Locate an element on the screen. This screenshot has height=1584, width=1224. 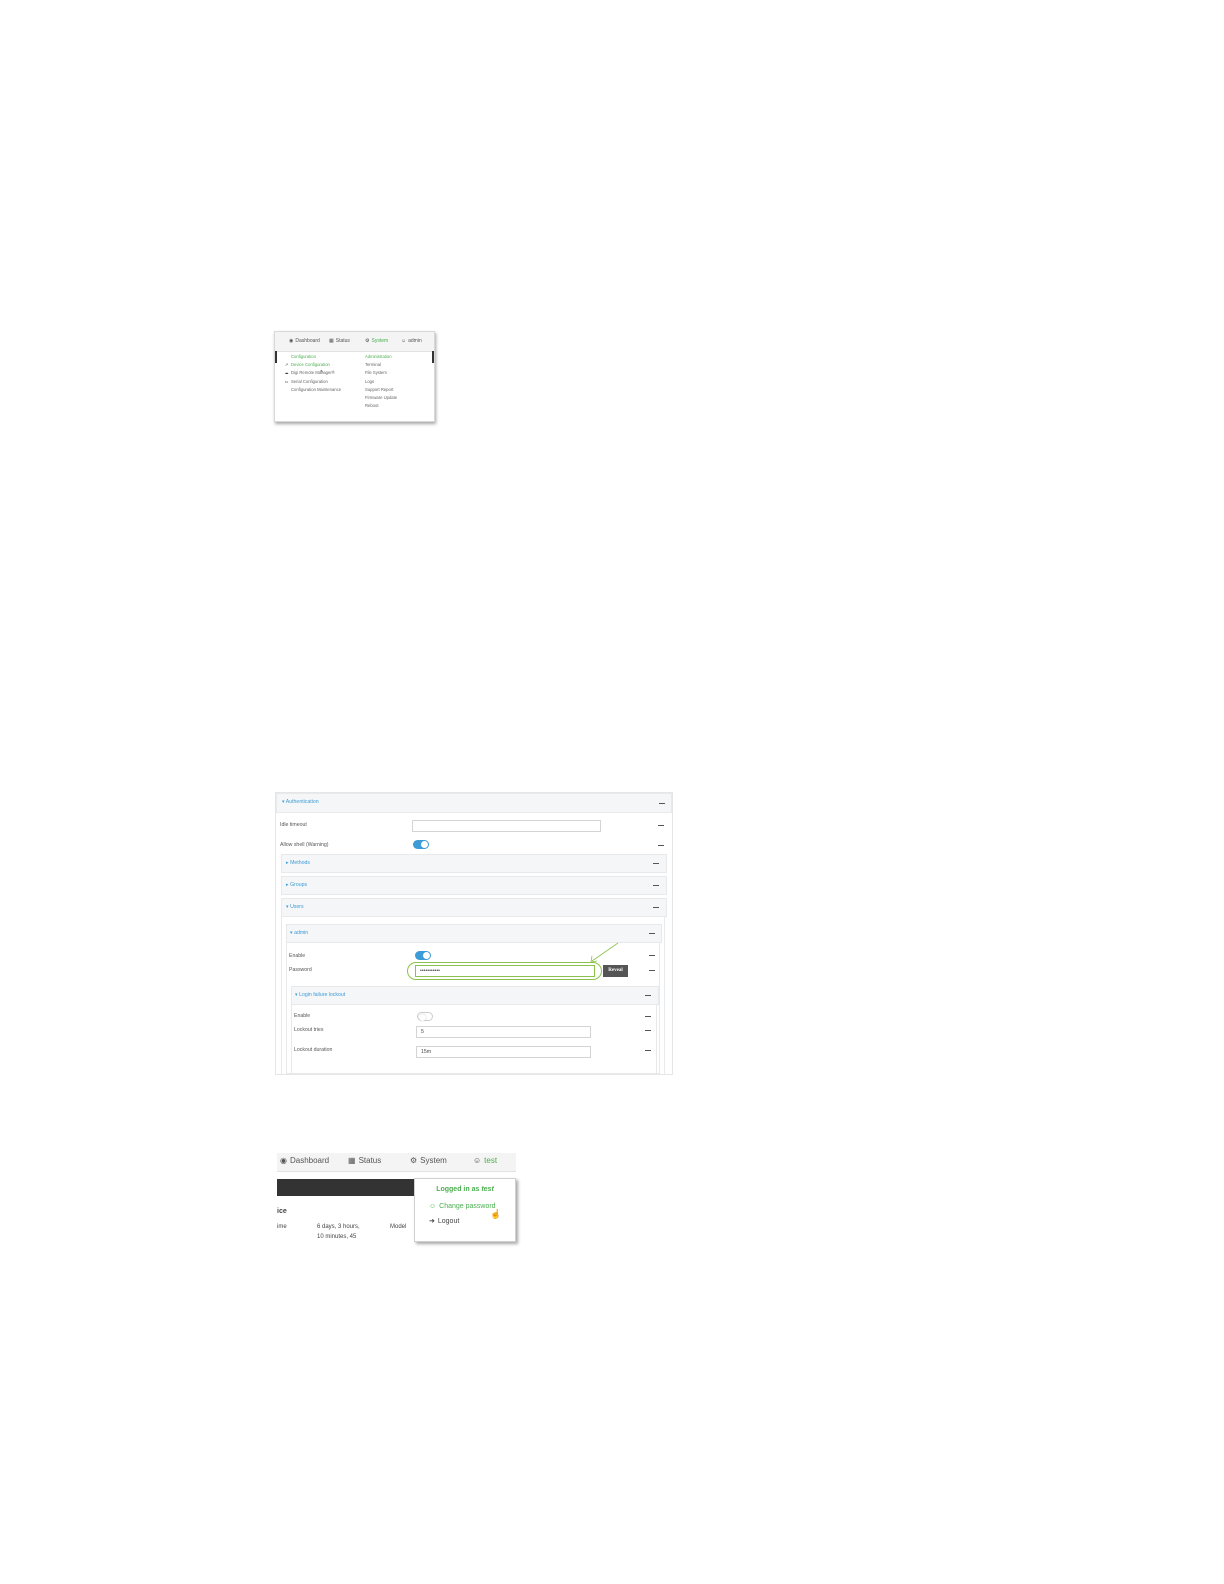
menu-device-configuration: ↗ Device Configuration is located at coordinates (312, 365).